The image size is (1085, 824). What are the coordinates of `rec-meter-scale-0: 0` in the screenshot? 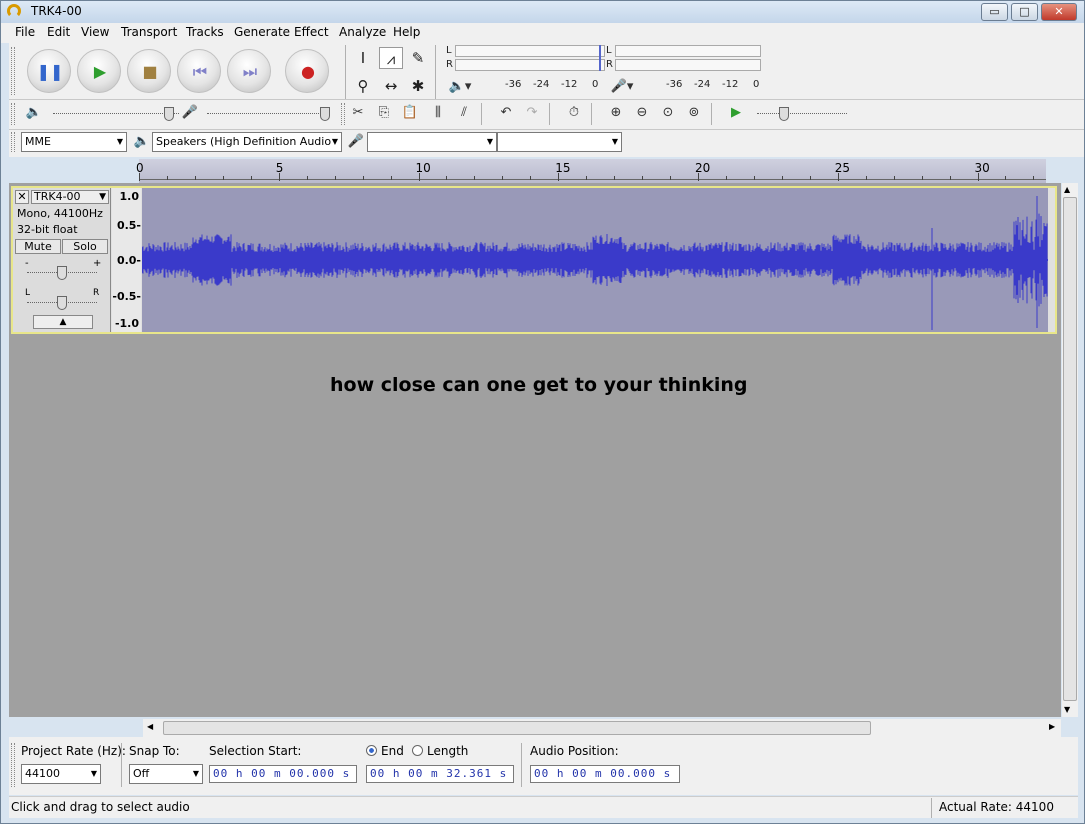 It's located at (756, 84).